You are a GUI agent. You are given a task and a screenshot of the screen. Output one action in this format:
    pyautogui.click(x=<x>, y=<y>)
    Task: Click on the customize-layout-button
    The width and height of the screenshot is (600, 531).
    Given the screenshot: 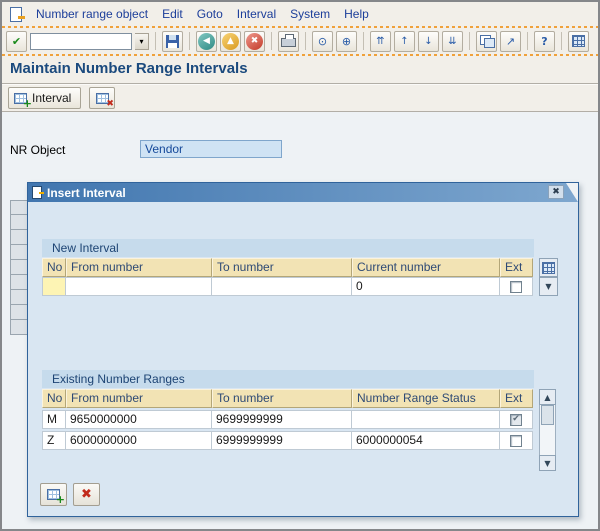 What is the action you would take?
    pyautogui.click(x=578, y=41)
    